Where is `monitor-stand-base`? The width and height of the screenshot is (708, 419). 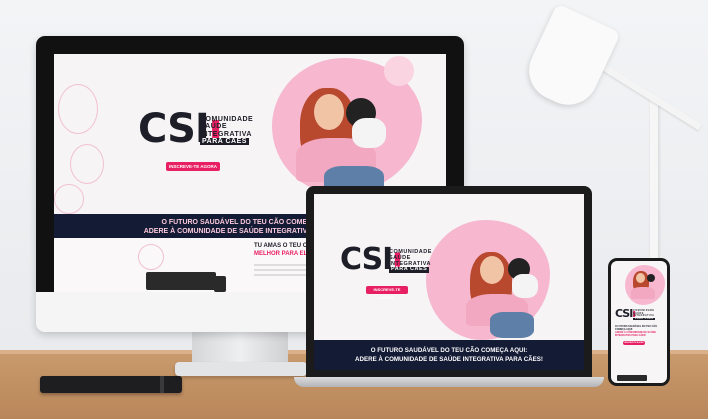
monitor-stand-base is located at coordinates (241, 369).